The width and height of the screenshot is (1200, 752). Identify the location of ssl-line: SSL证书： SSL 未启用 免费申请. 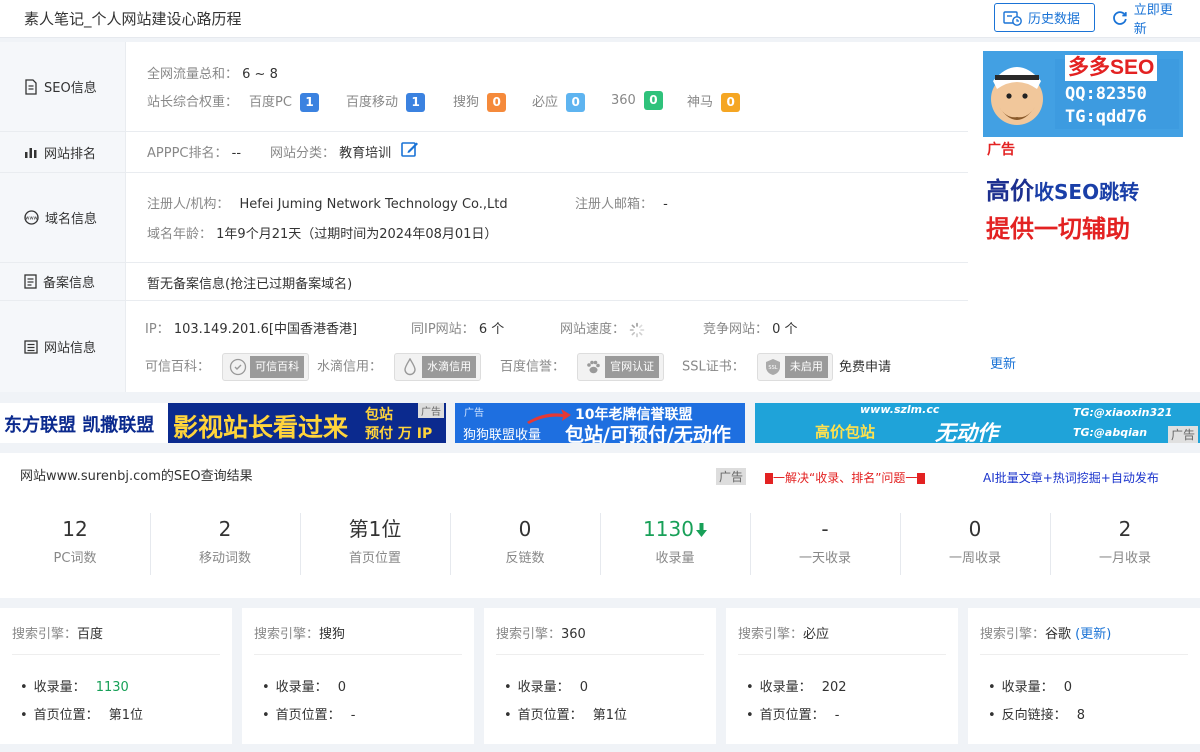
(786, 367).